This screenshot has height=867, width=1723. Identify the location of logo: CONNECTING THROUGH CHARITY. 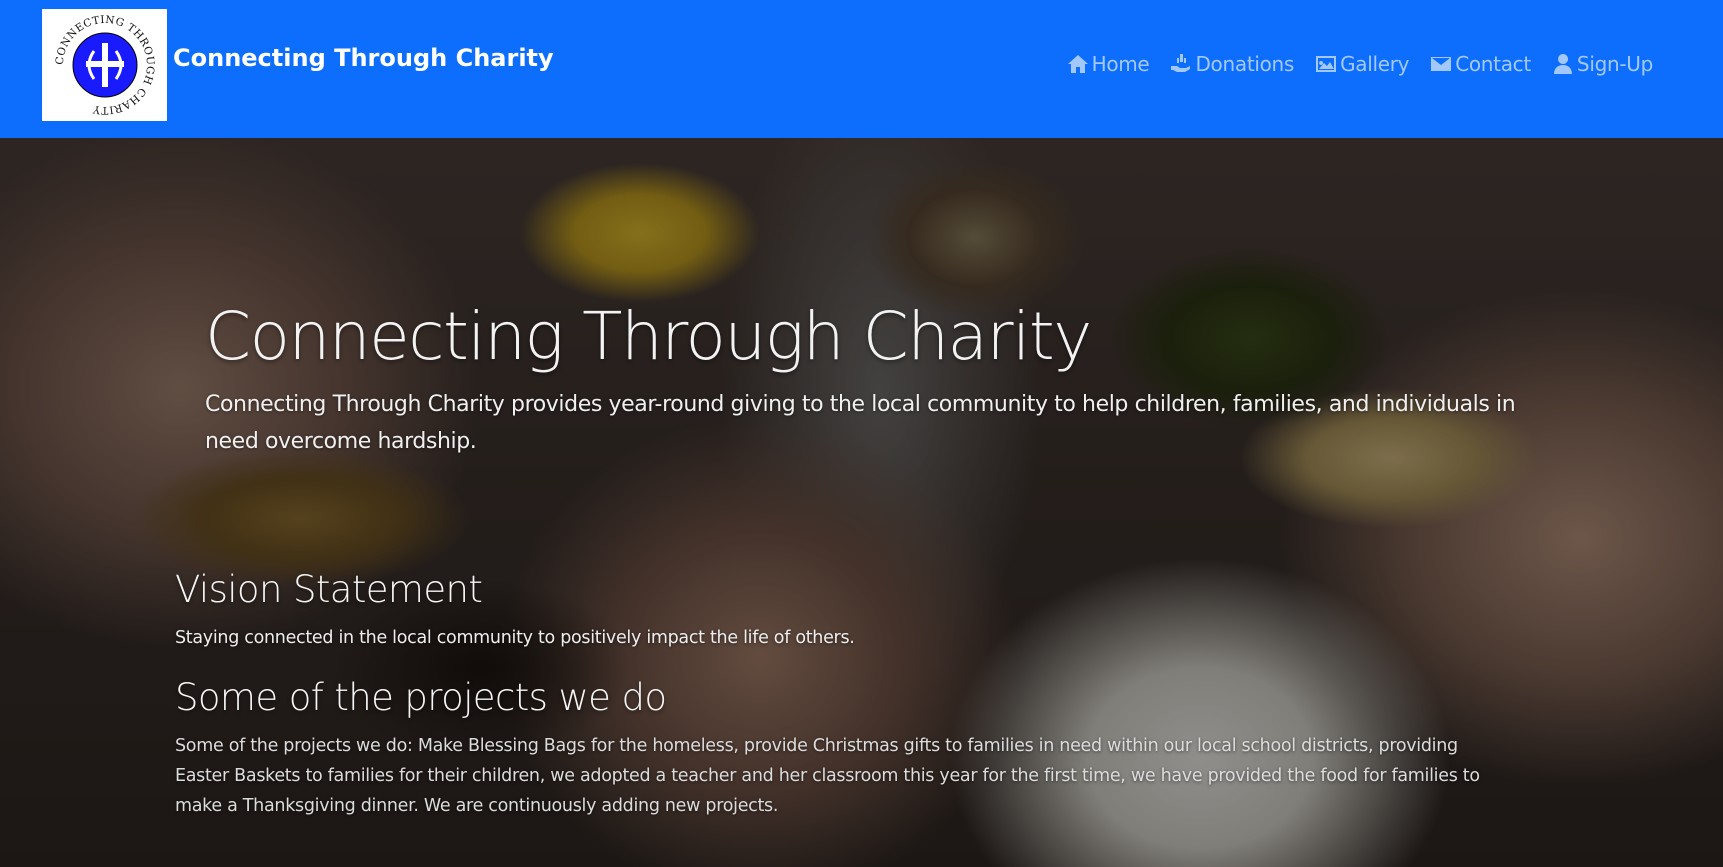
(104, 65).